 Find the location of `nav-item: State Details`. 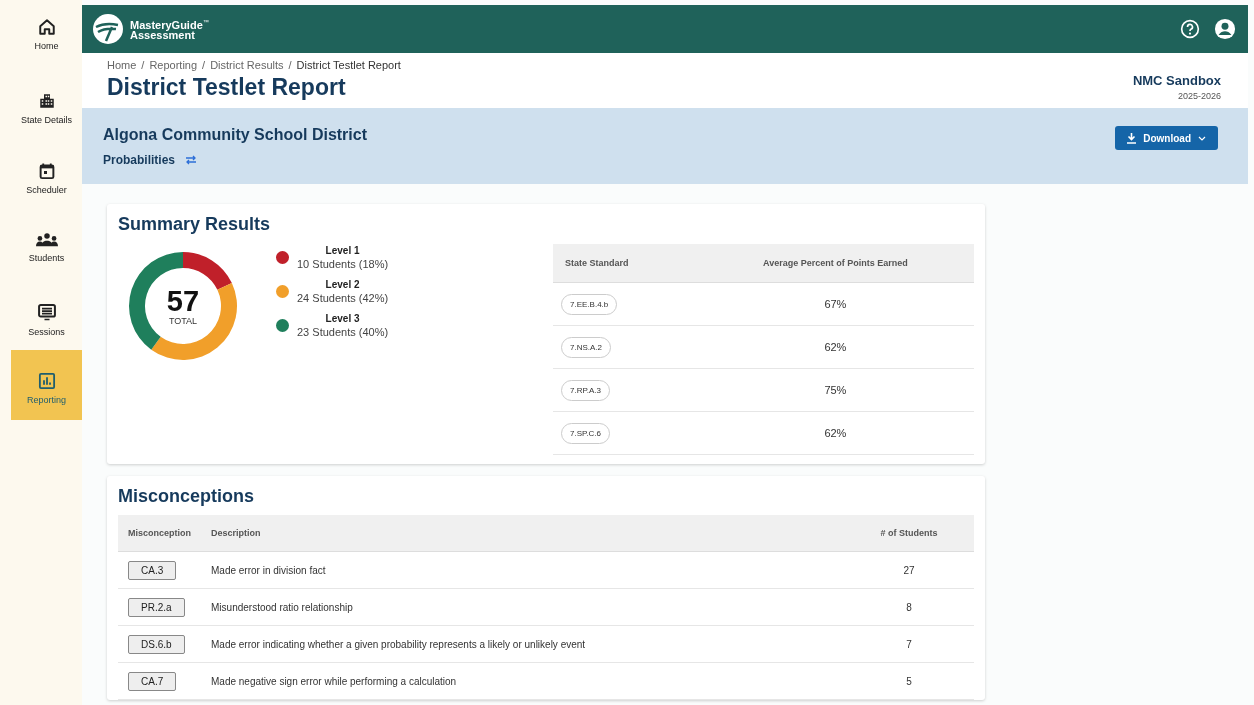

nav-item: State Details is located at coordinates (46, 105).